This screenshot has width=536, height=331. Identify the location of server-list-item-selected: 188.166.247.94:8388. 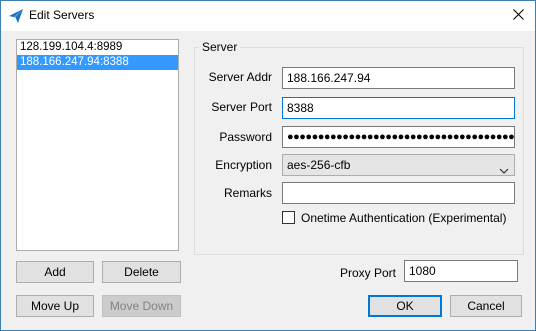
(97, 62).